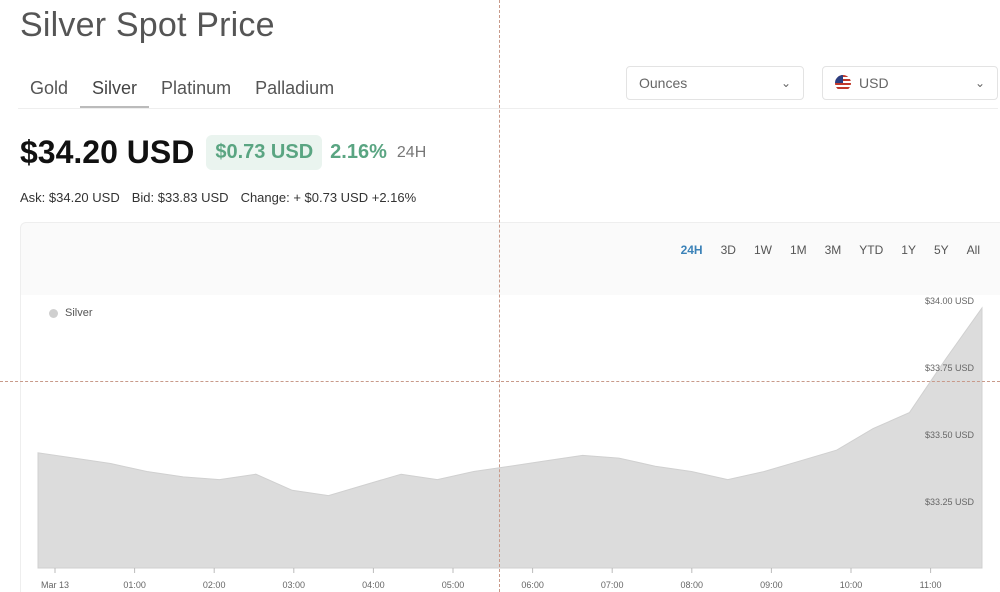 This screenshot has width=1000, height=592. I want to click on range-all: All, so click(973, 250).